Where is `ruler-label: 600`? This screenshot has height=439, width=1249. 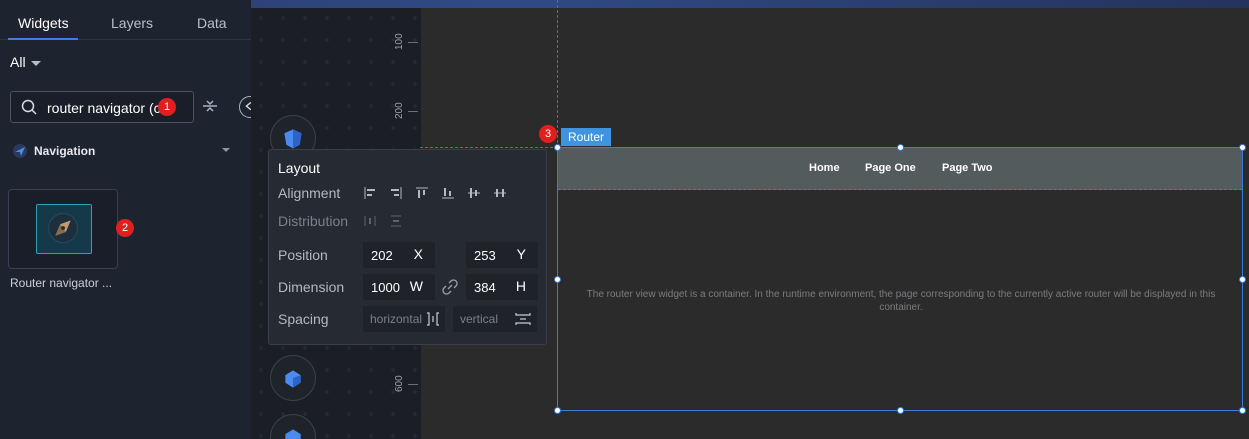
ruler-label: 600 is located at coordinates (399, 383).